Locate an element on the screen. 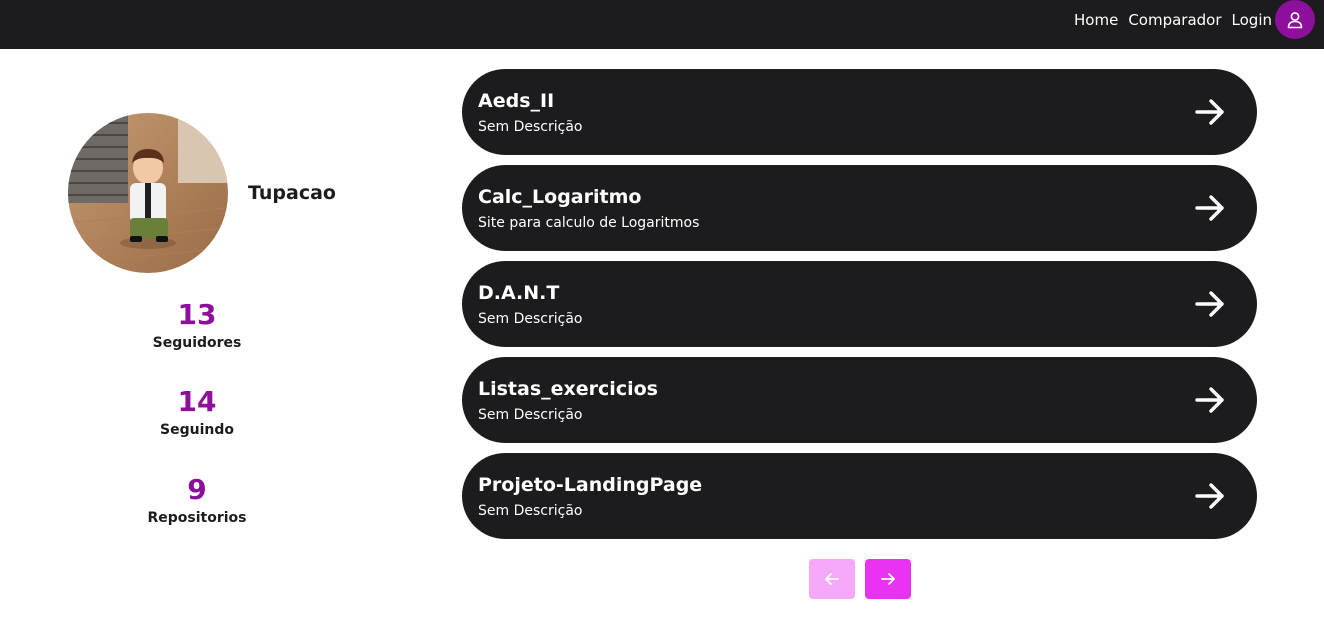 The width and height of the screenshot is (1324, 636). repo-name: Aeds_II is located at coordinates (516, 101).